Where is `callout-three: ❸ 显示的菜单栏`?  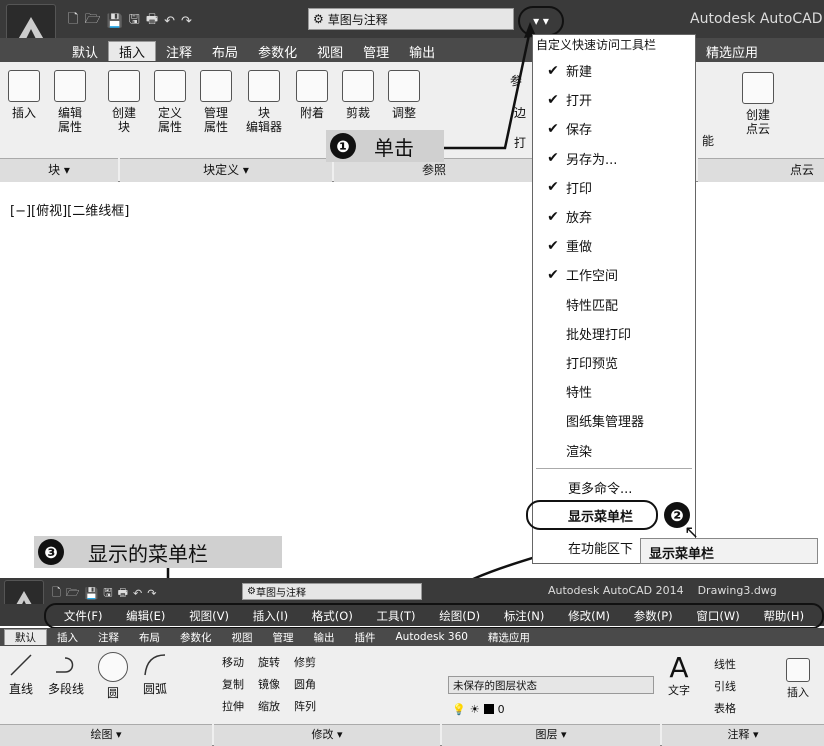 callout-three: ❸ 显示的菜单栏 is located at coordinates (158, 552).